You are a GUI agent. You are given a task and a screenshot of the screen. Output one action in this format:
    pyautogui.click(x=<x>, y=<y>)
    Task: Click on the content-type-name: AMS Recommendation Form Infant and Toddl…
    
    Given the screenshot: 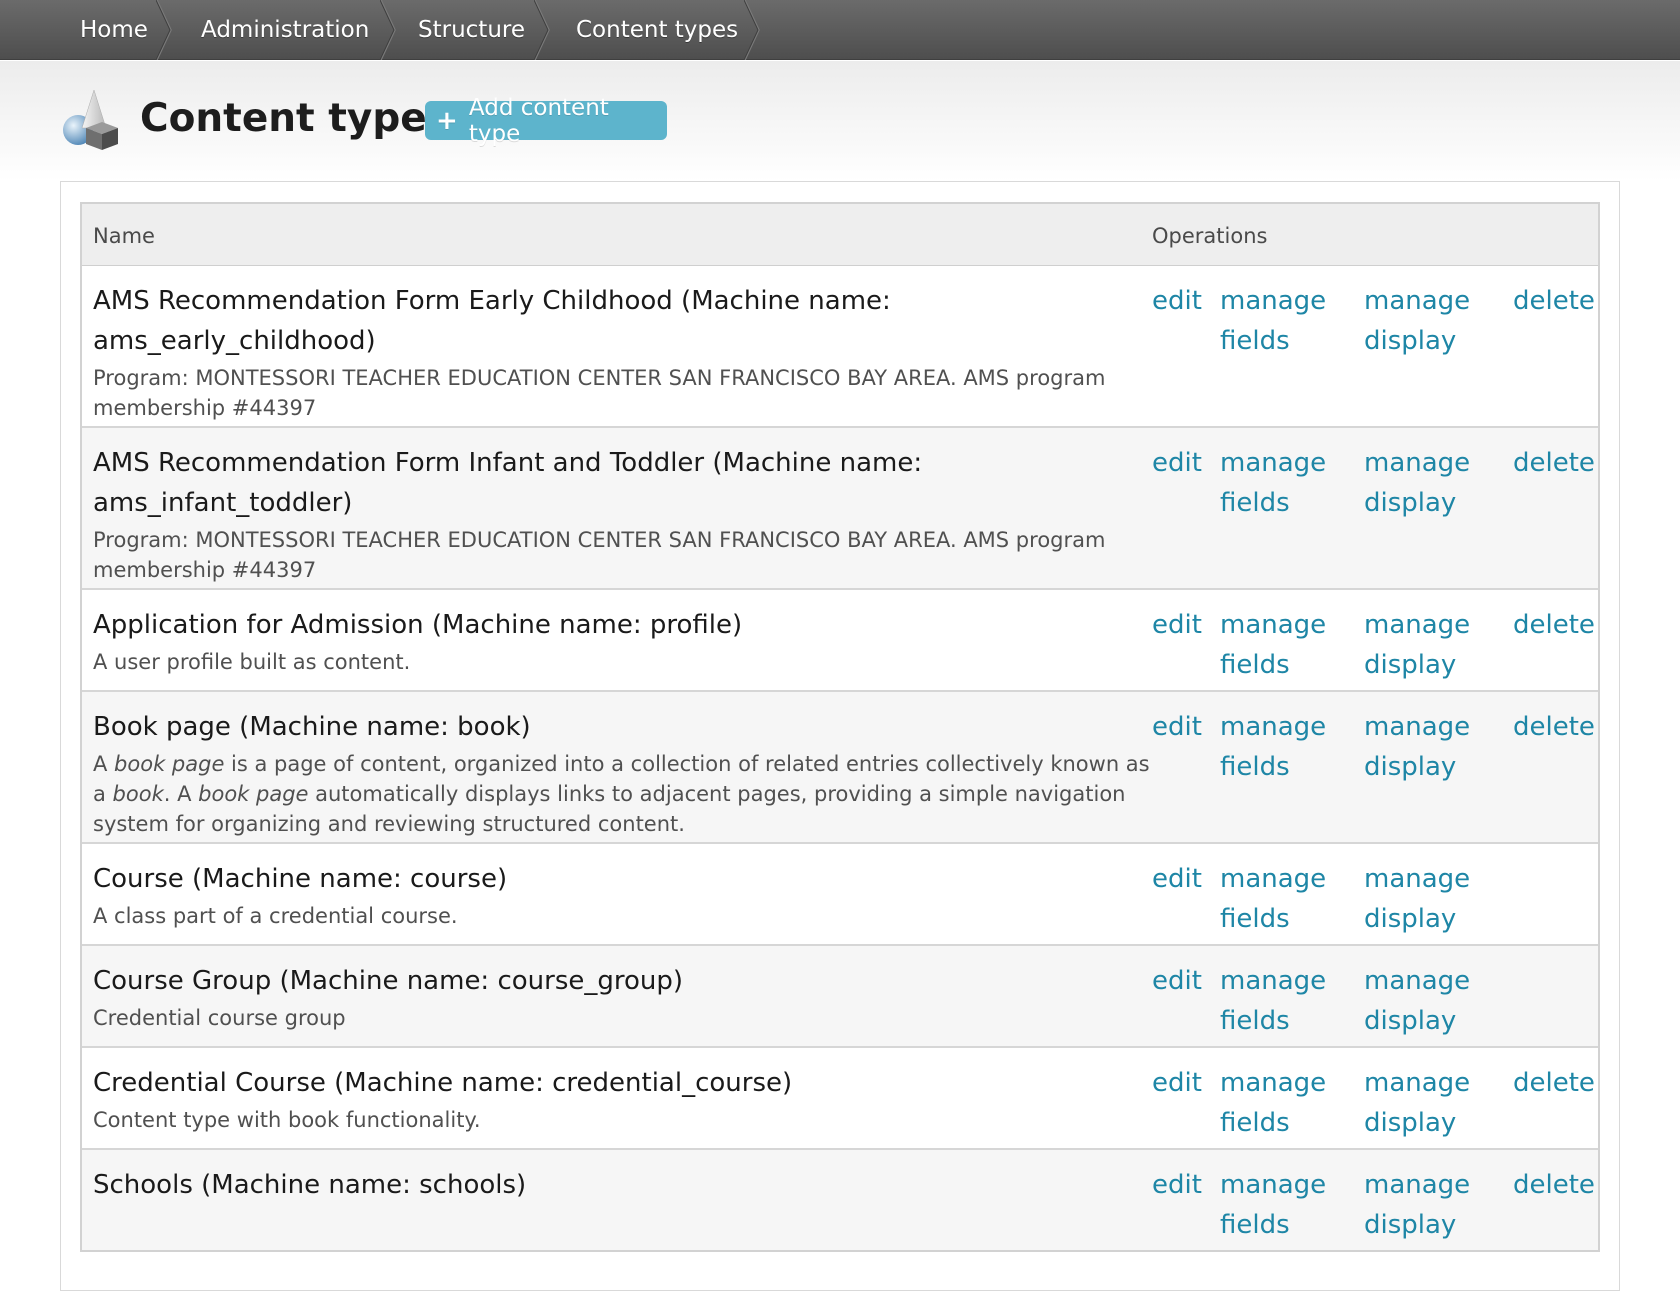 What is the action you would take?
    pyautogui.click(x=508, y=483)
    